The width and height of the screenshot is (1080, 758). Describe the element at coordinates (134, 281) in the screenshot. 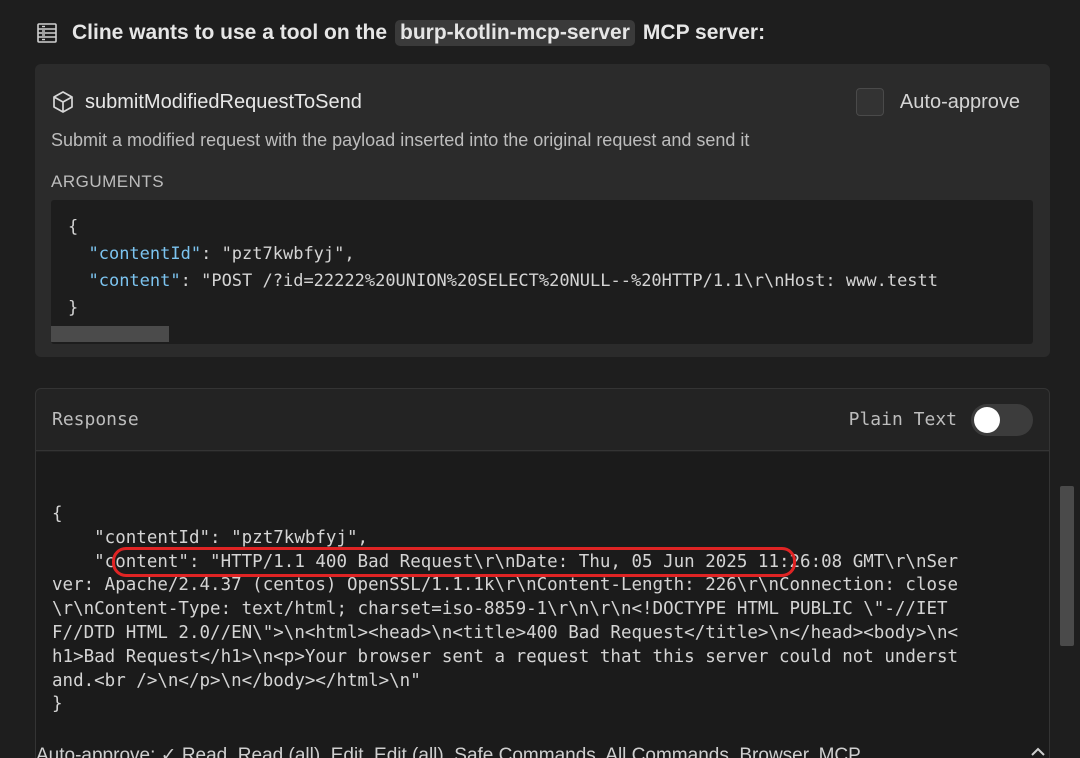

I see `json-key-content: "content"` at that location.